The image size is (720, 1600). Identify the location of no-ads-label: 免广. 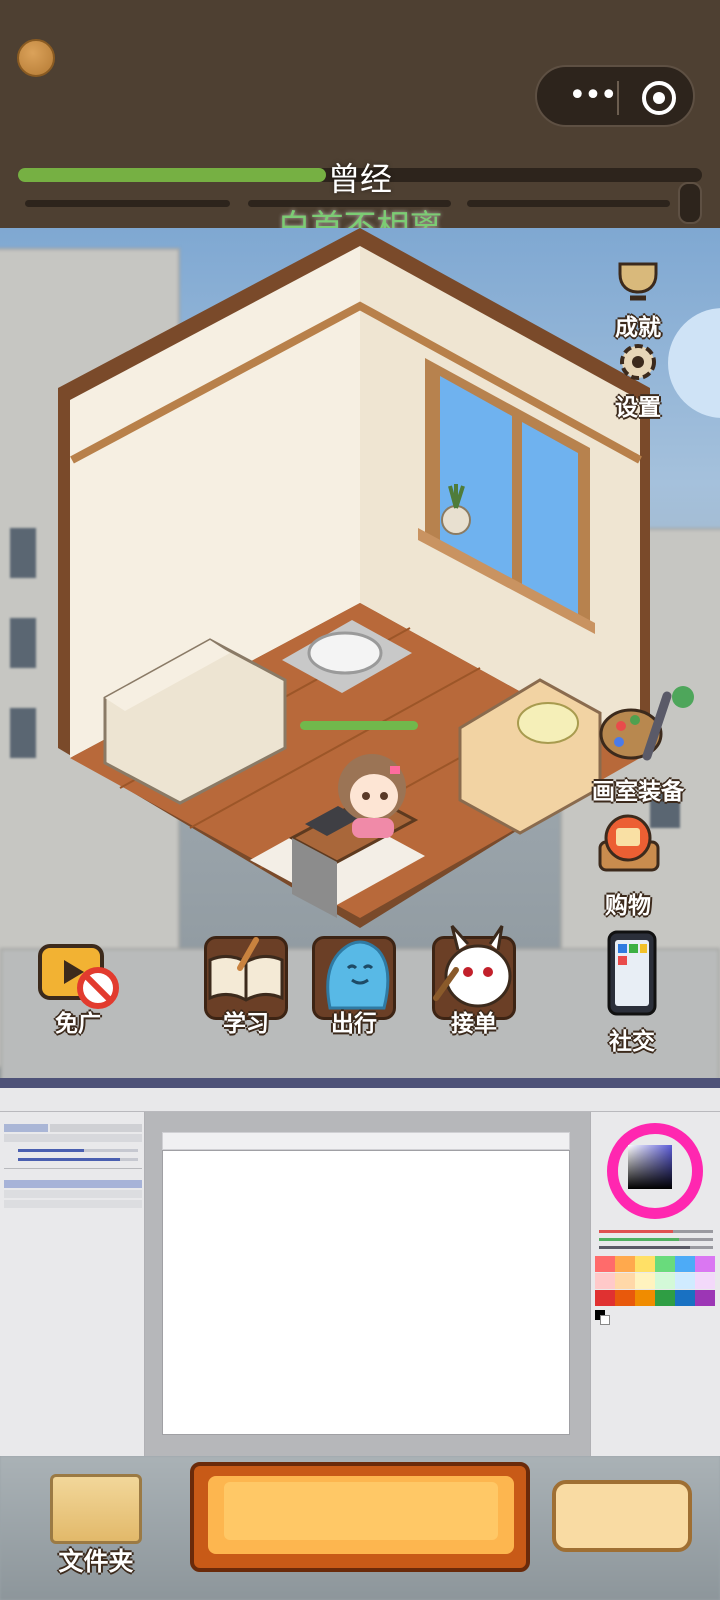
(78, 1024).